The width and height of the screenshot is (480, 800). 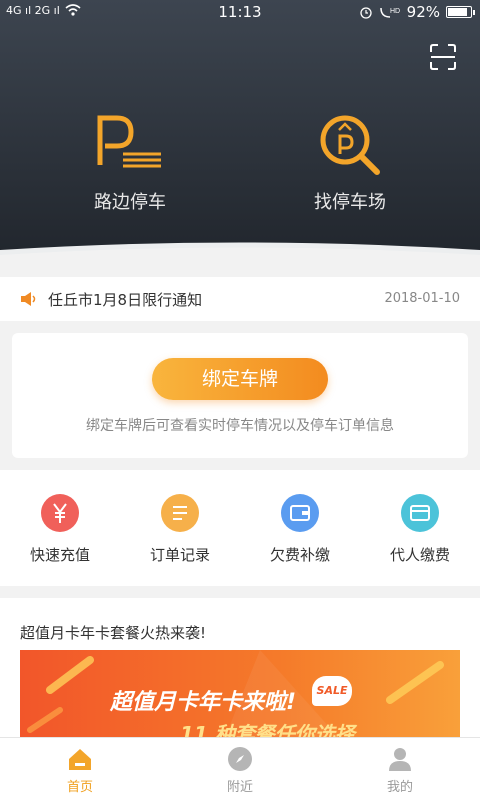 I want to click on user-icon, so click(x=400, y=759).